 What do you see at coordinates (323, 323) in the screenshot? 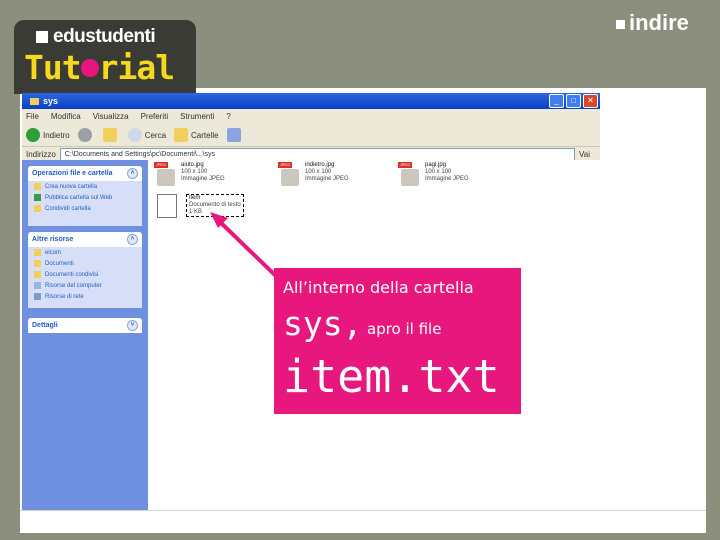
I see `callout-sys: sys,` at bounding box center [323, 323].